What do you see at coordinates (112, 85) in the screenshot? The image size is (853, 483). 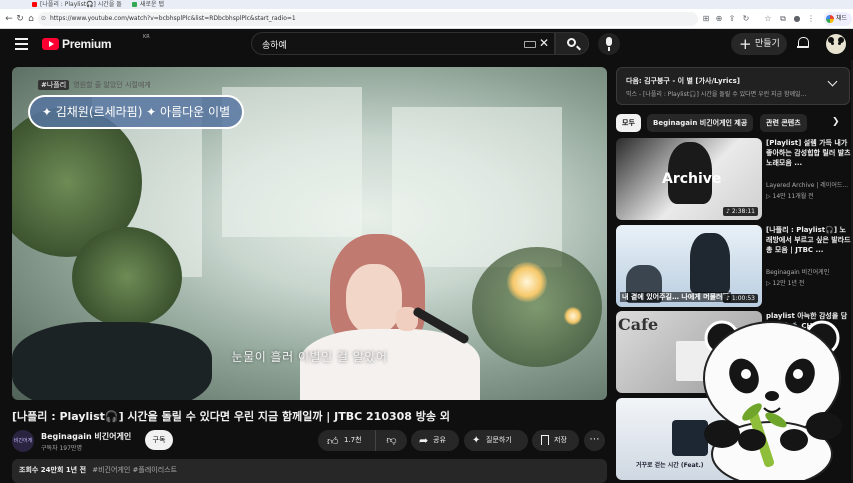 I see `overlay-tagline: 영원할 줄 알았던 시절에게` at bounding box center [112, 85].